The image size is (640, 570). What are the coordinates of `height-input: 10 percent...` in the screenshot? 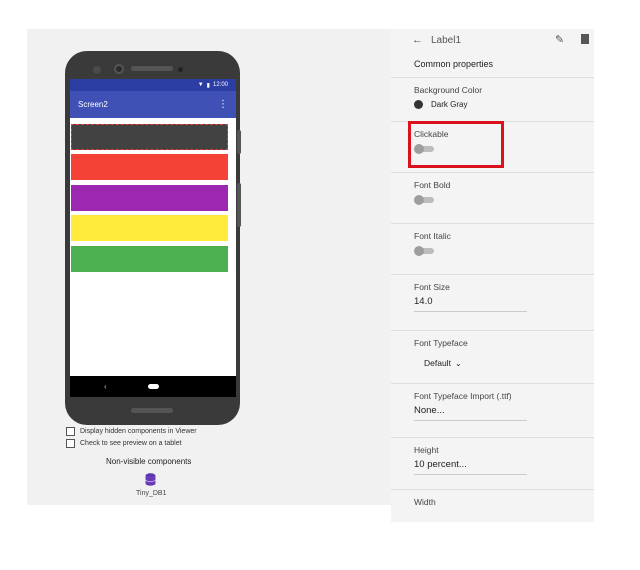 It's located at (440, 464).